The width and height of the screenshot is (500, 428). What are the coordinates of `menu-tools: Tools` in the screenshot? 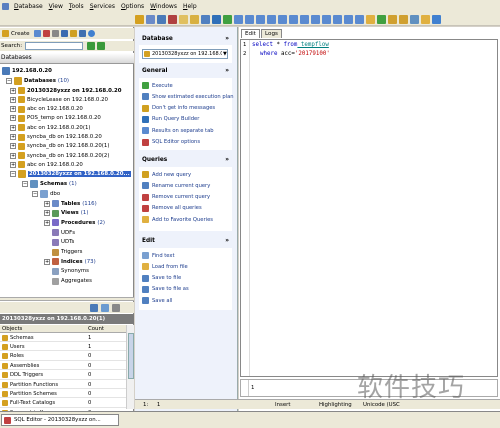 It's located at (76, 6).